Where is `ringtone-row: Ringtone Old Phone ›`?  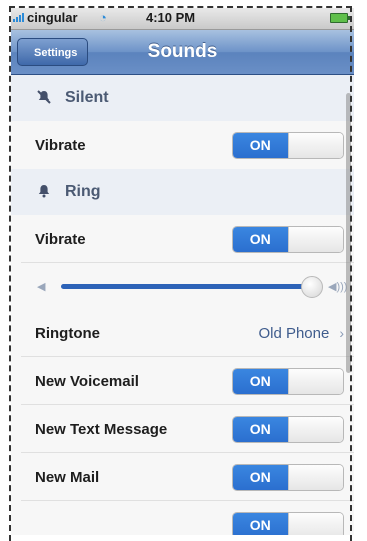
ringtone-row: Ringtone Old Phone › is located at coordinates (182, 333).